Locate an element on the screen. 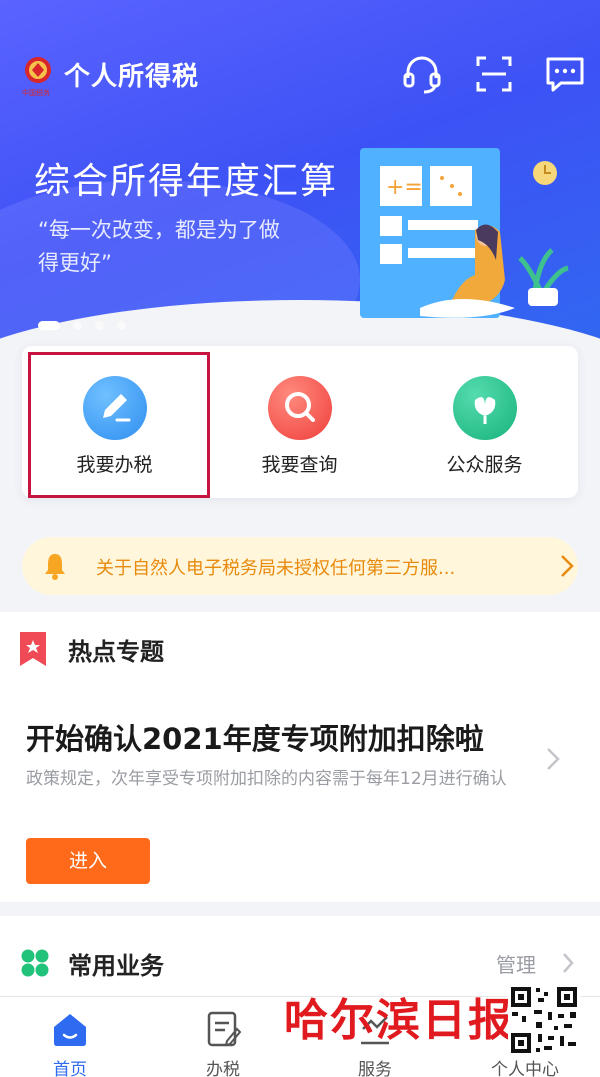  qr-code-icon is located at coordinates (544, 1020).